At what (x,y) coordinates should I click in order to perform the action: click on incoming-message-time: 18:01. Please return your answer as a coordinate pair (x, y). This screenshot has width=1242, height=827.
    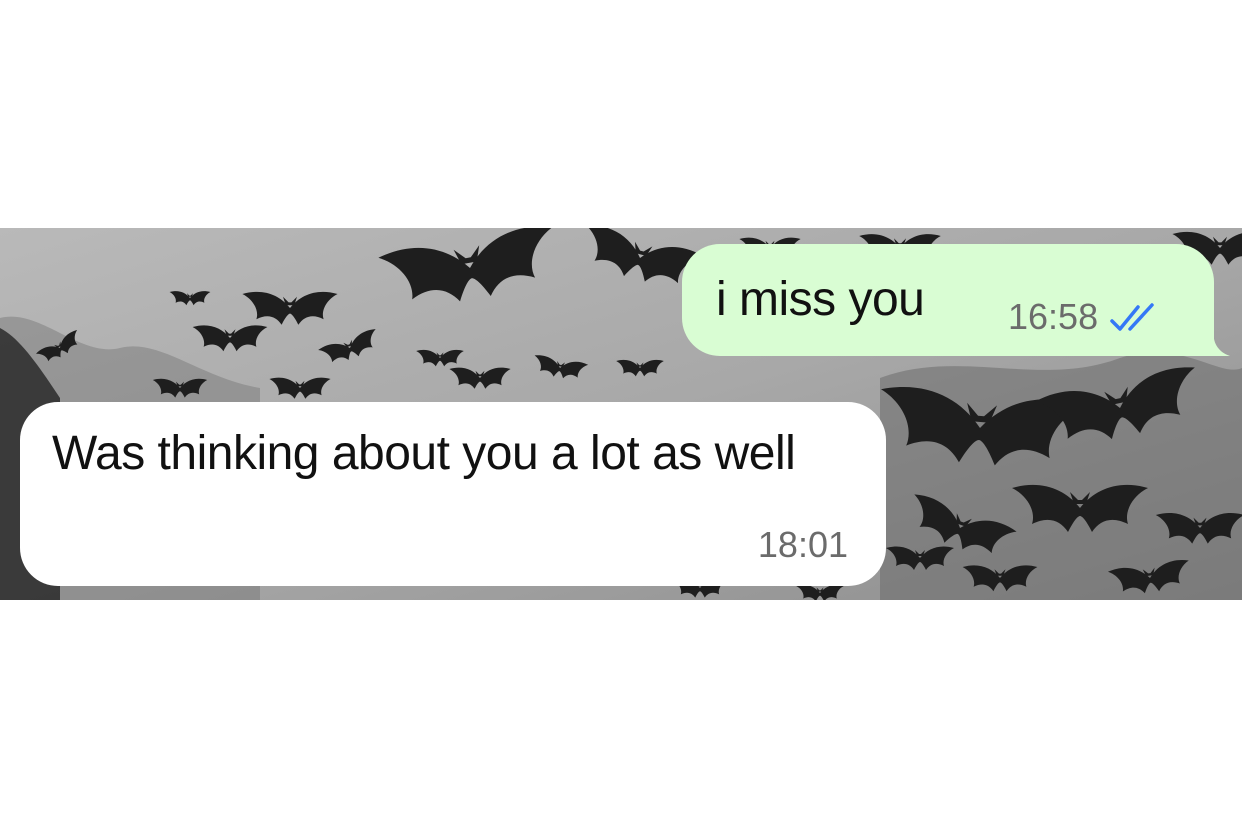
    Looking at the image, I should click on (802, 544).